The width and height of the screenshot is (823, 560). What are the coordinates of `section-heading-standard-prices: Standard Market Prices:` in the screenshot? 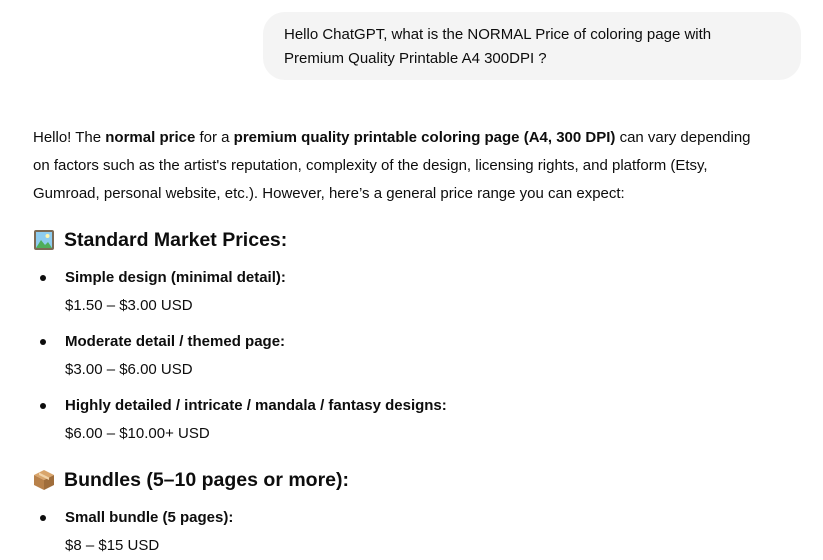 It's located at (160, 240).